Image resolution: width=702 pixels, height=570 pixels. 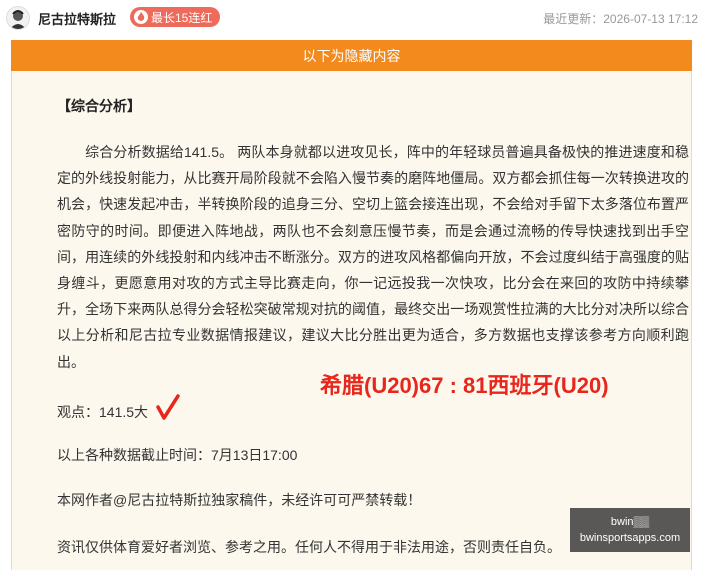 What do you see at coordinates (464, 385) in the screenshot?
I see `match-result-overlay: 希腊(U20)67 : 81西班牙(U20)` at bounding box center [464, 385].